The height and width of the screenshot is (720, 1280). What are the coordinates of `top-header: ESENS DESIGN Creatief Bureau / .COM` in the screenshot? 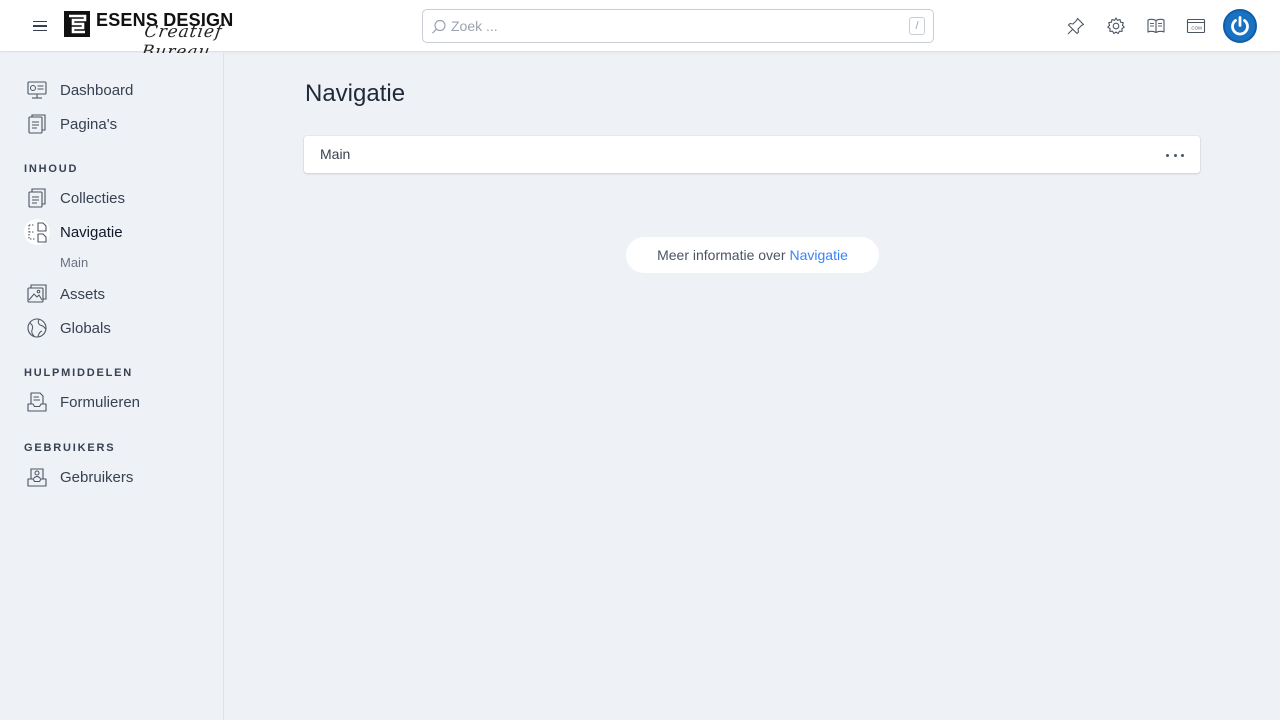 It's located at (640, 31).